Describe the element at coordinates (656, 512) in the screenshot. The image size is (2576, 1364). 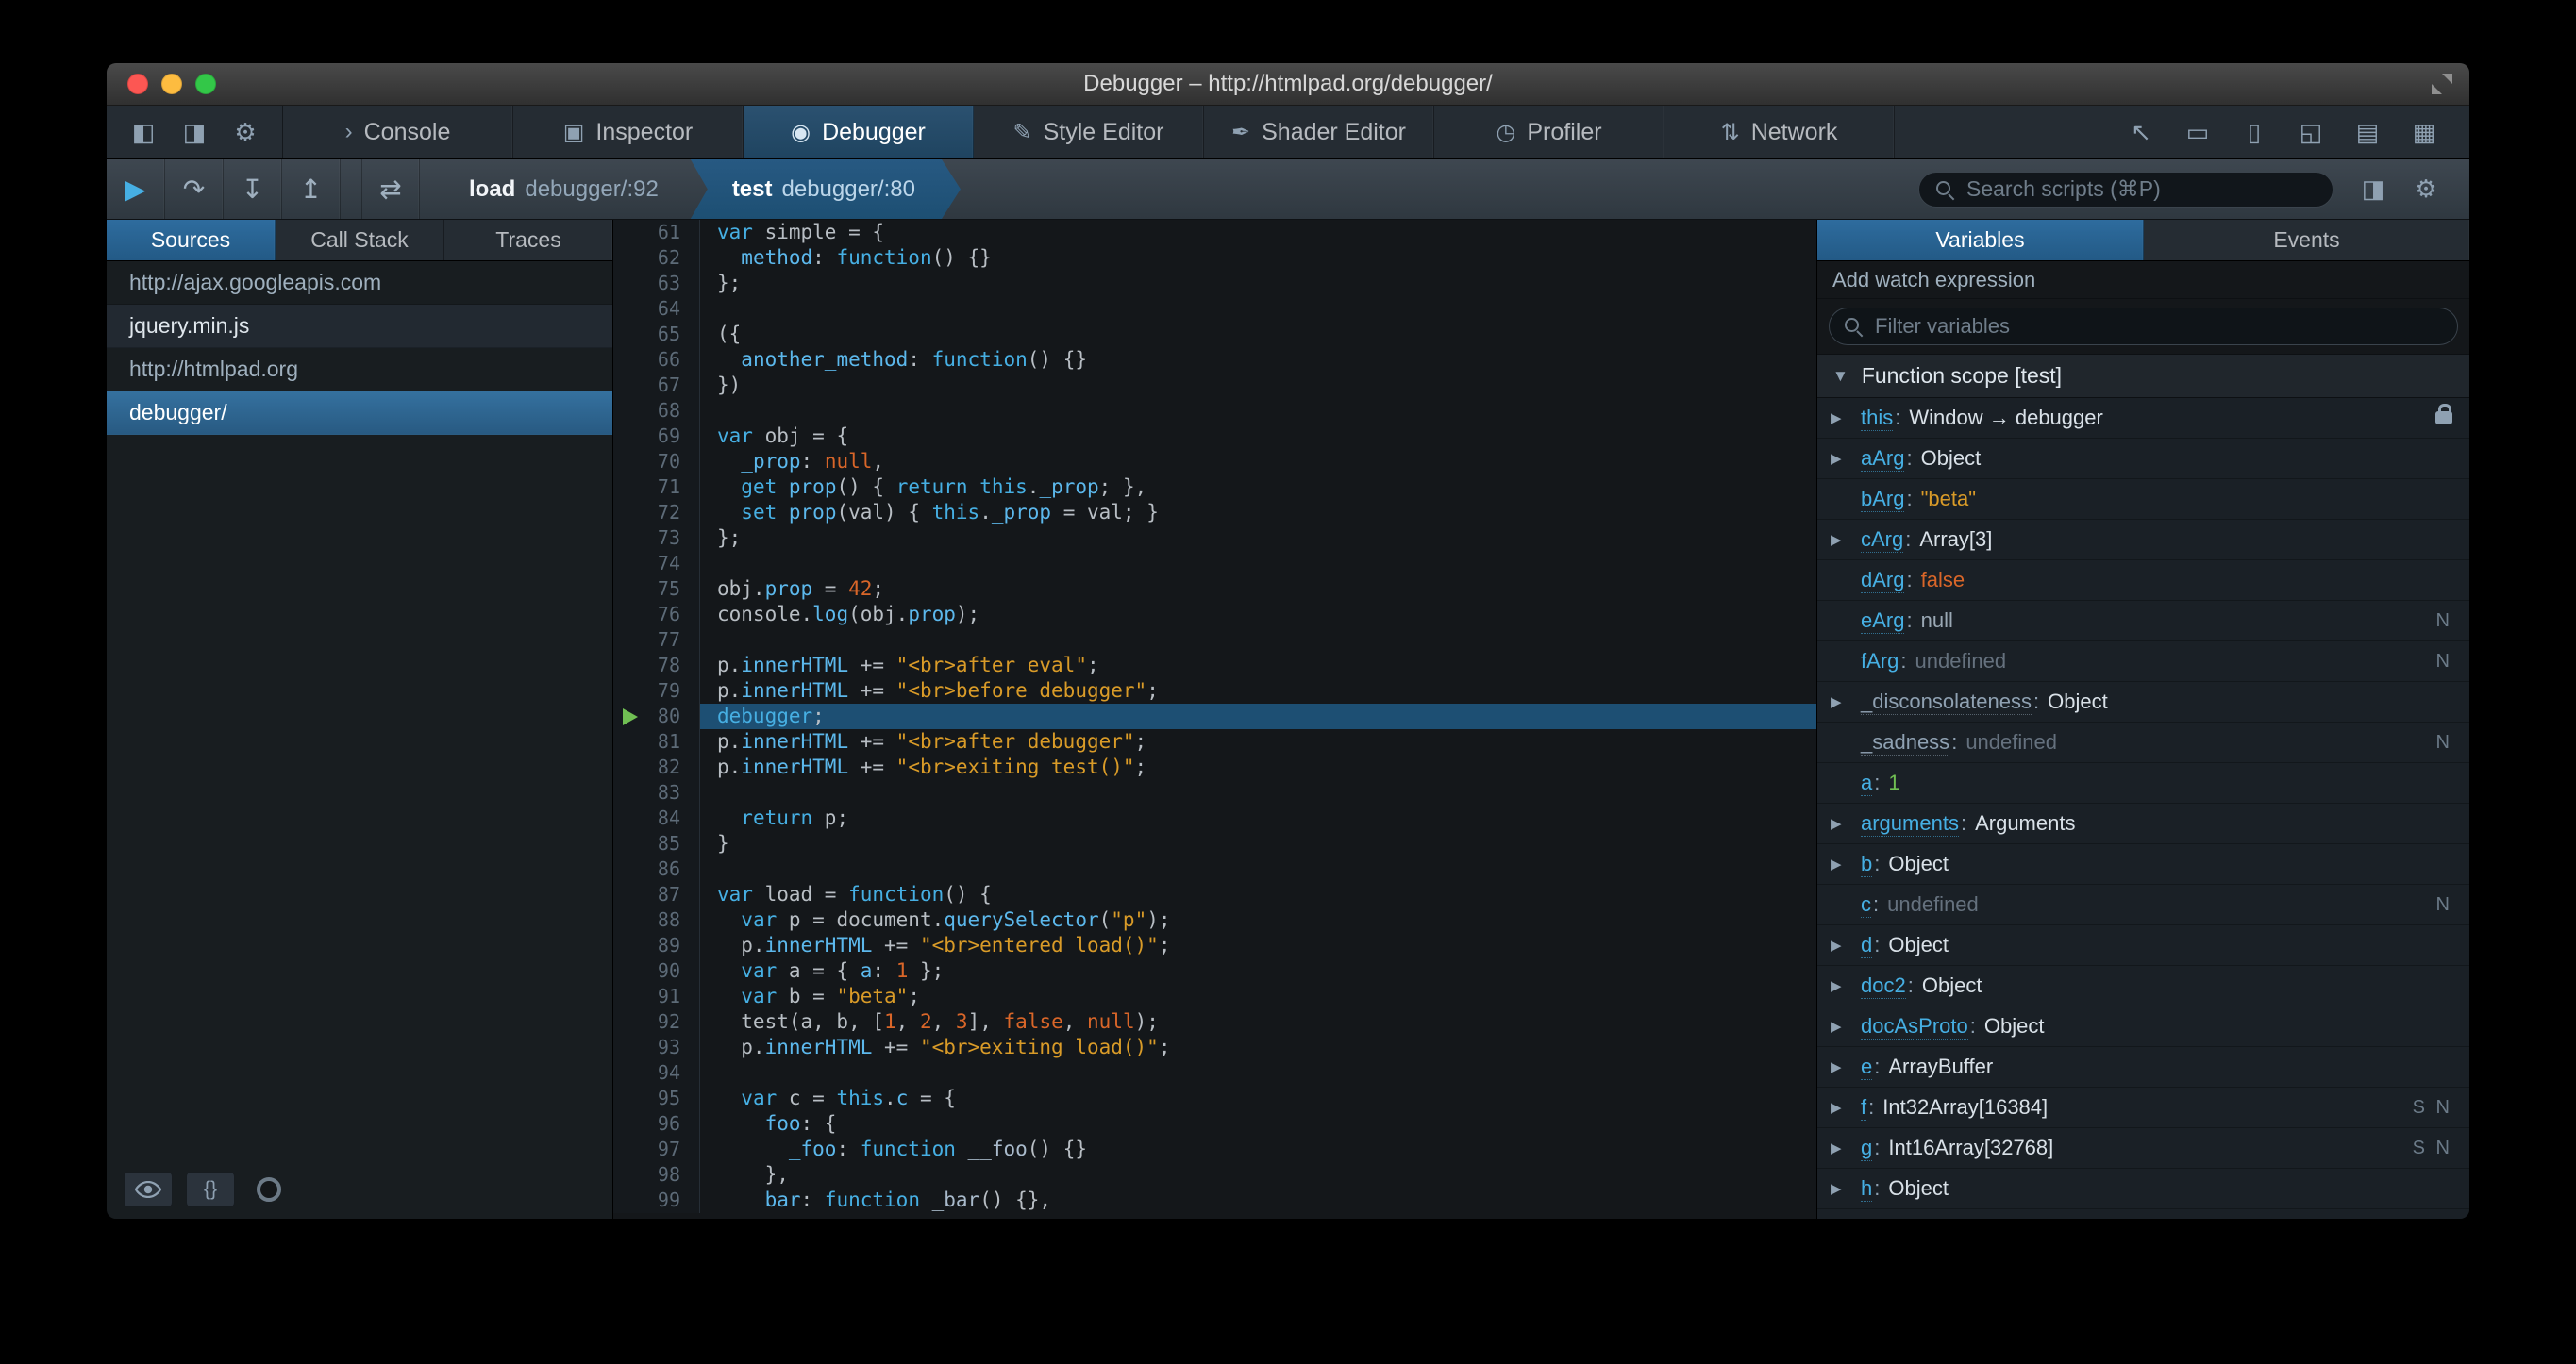
I see `line-number: 72` at that location.